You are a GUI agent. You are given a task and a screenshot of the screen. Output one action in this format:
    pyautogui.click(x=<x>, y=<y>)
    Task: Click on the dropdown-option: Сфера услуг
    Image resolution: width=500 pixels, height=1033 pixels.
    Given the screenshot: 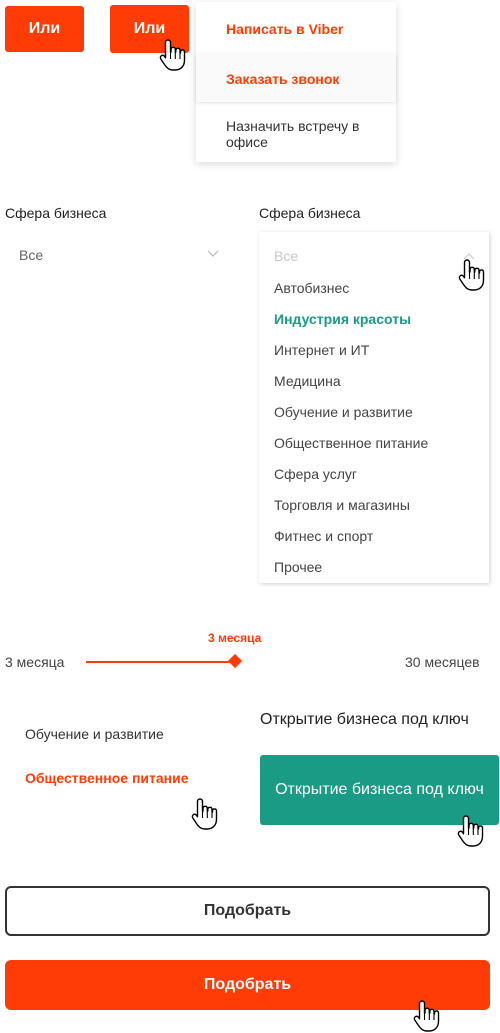 What is the action you would take?
    pyautogui.click(x=315, y=474)
    